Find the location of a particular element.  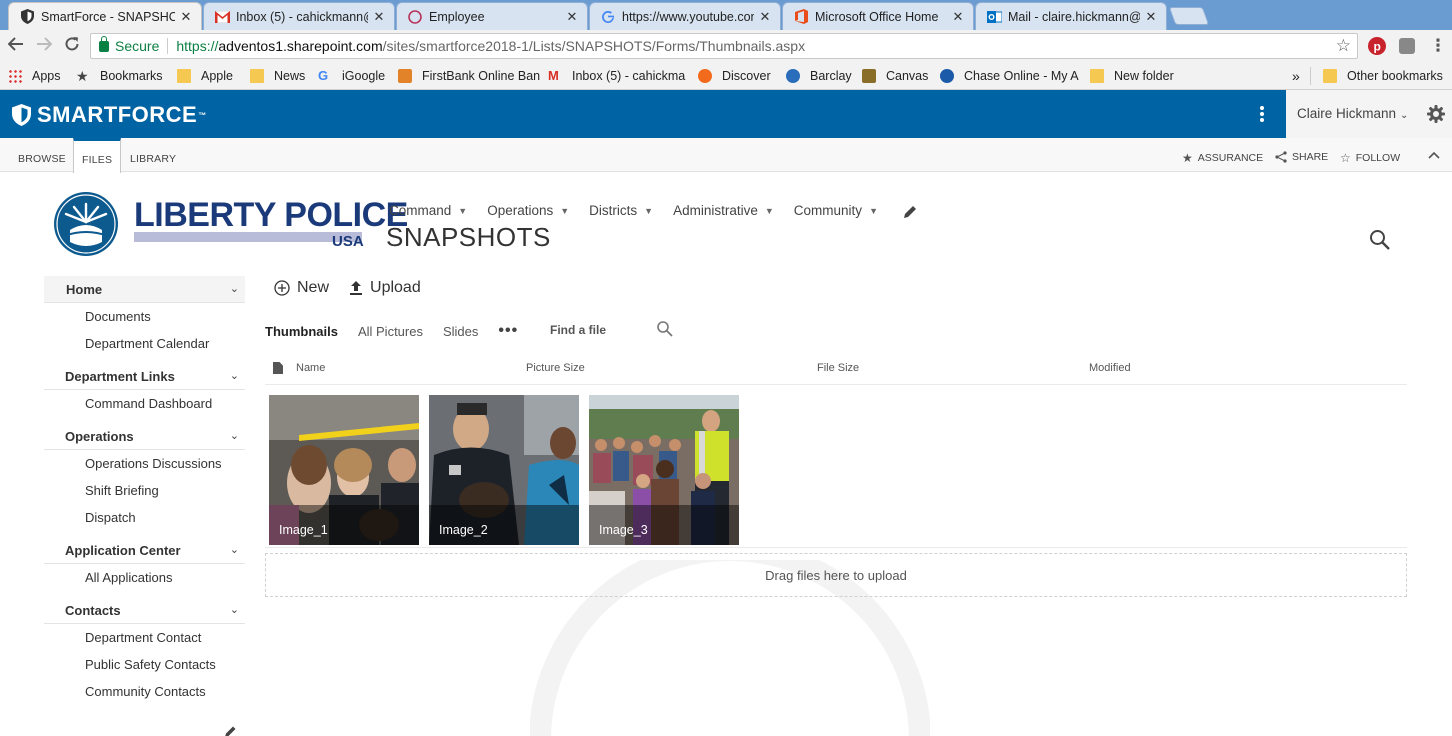

share-button: SHARE is located at coordinates (1301, 157).